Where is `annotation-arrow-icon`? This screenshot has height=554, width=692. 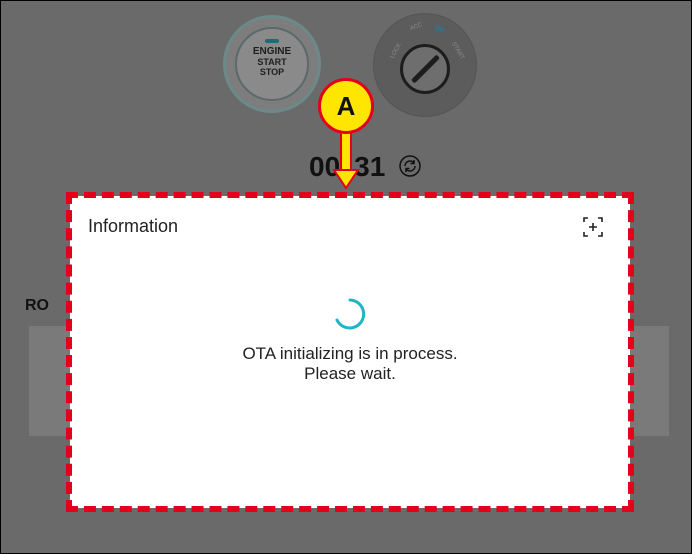 annotation-arrow-icon is located at coordinates (346, 161).